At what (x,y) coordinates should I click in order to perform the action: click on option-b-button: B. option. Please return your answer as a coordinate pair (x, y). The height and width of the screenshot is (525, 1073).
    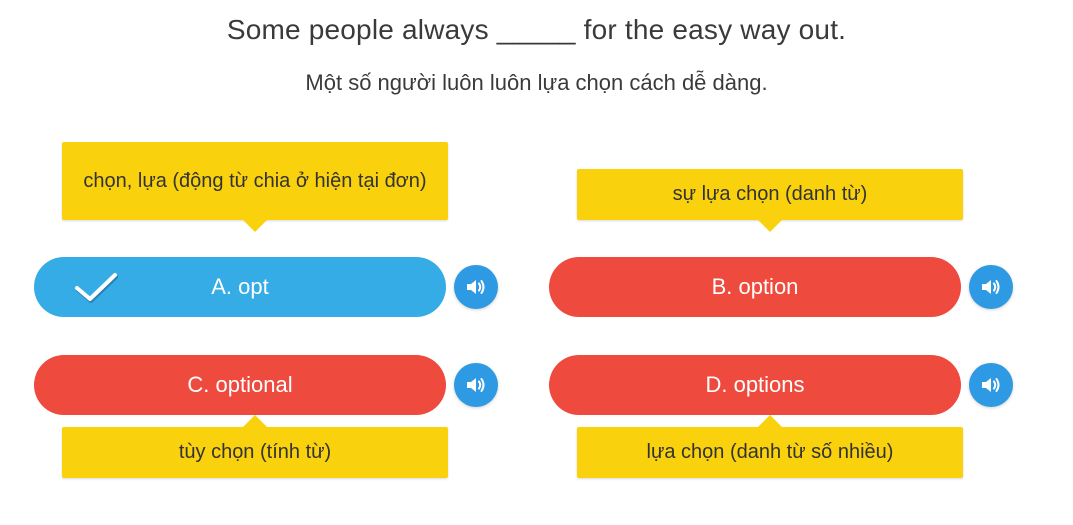
    Looking at the image, I should click on (755, 287).